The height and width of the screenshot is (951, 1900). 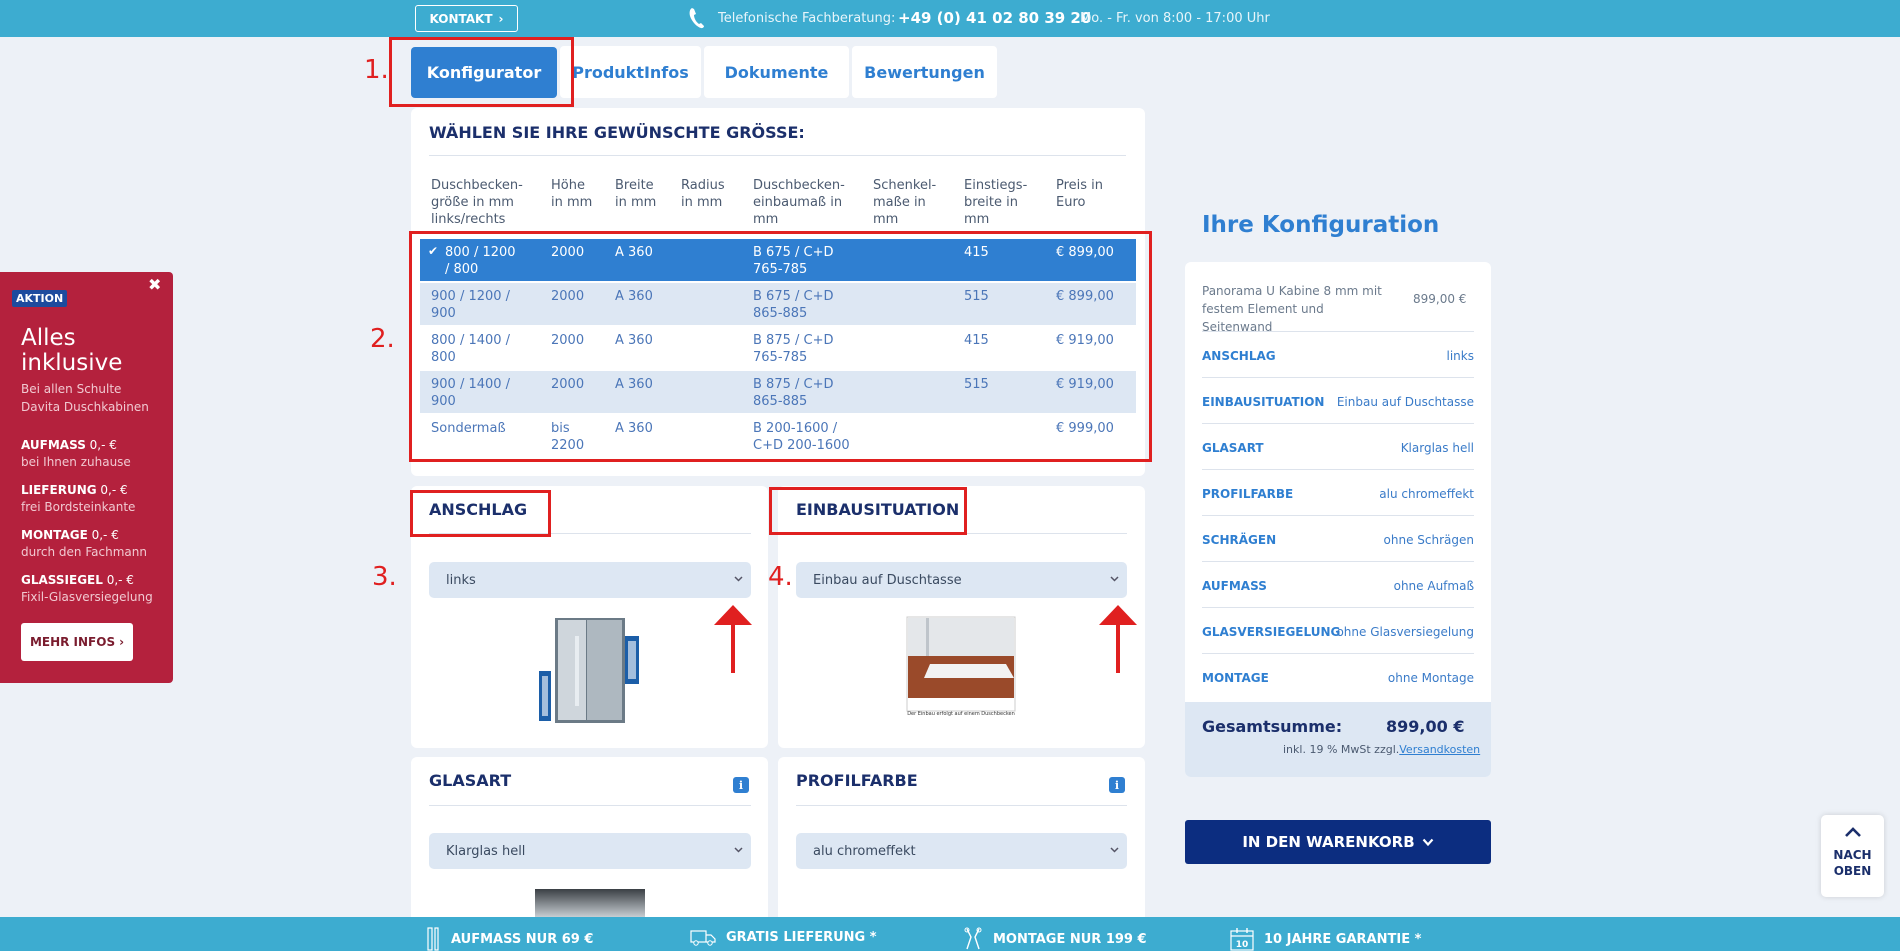 What do you see at coordinates (481, 72) in the screenshot?
I see `annotation-box-tabs` at bounding box center [481, 72].